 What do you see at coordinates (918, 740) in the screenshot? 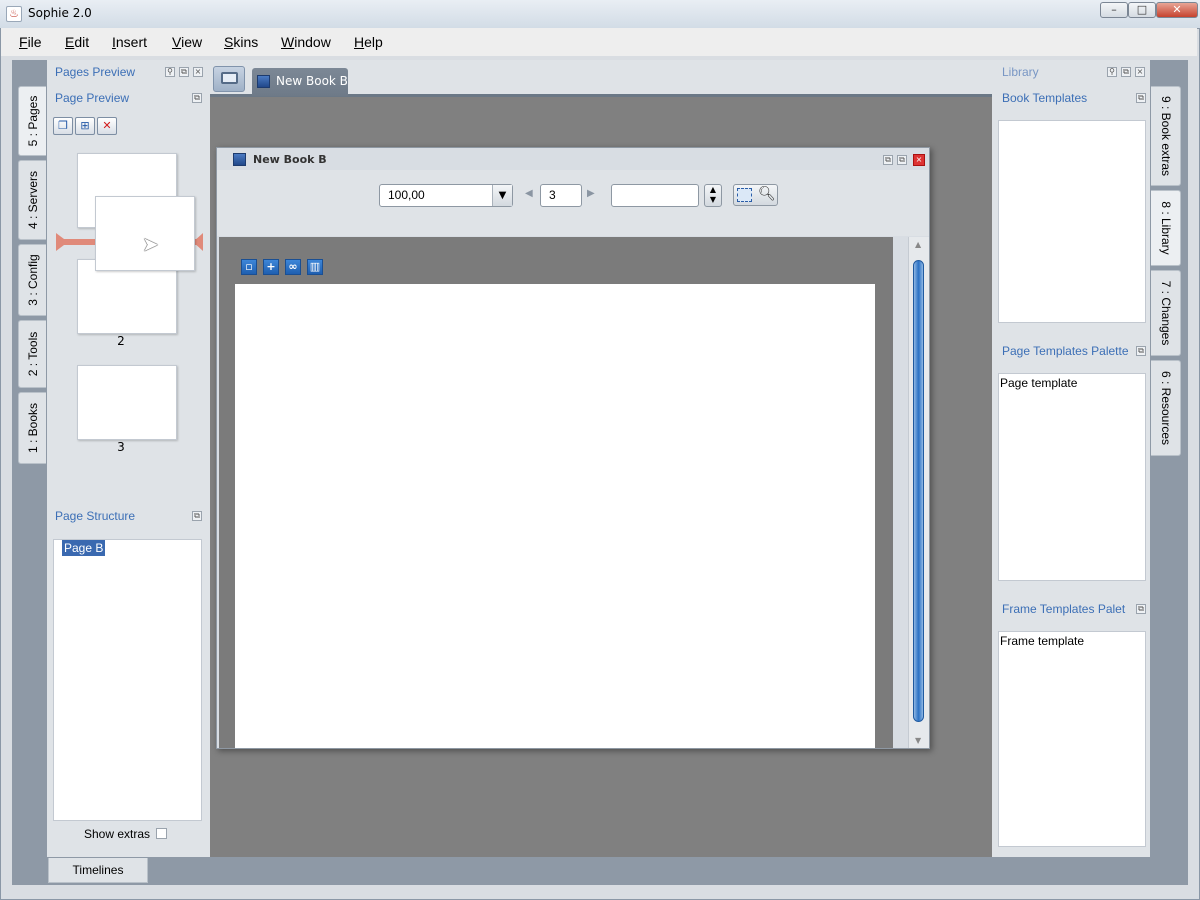
I see `scroll-down-arrow: ▼` at bounding box center [918, 740].